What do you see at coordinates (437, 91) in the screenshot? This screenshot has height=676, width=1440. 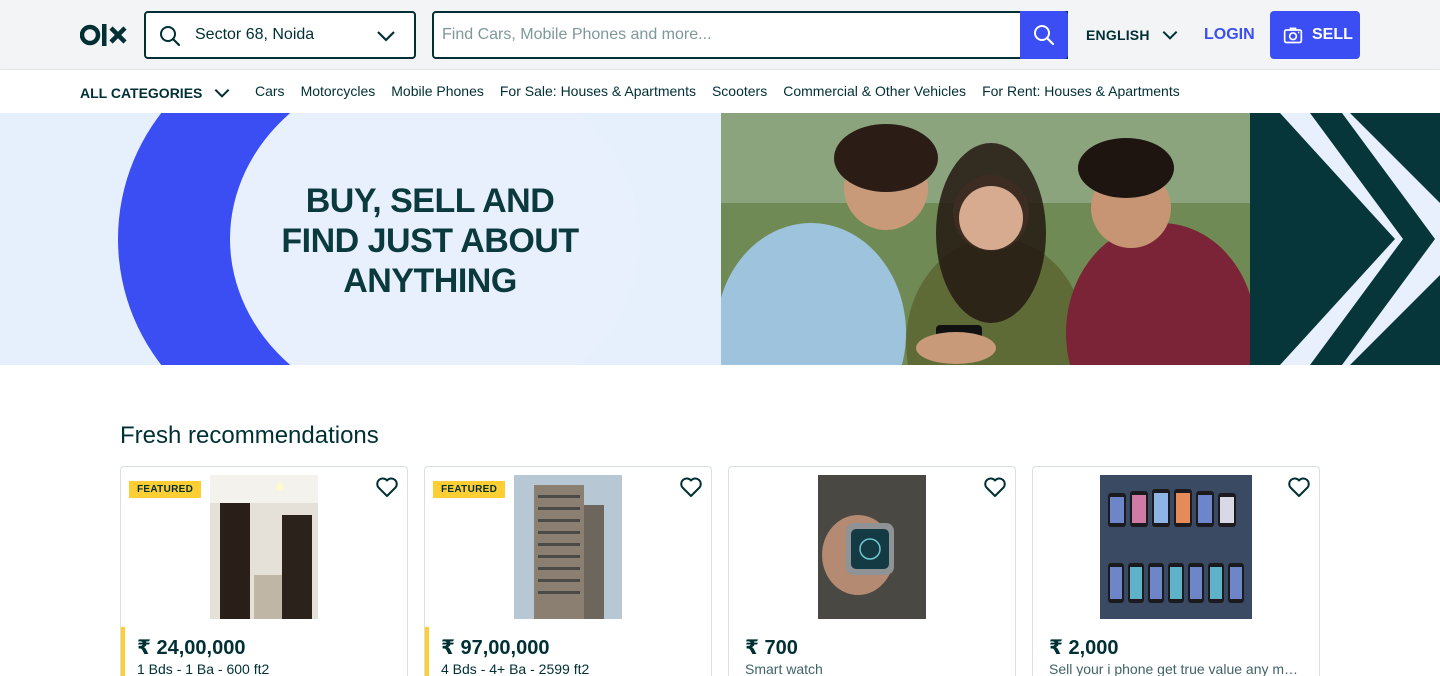 I see `category-link-mobile-phones: Mobile Phones` at bounding box center [437, 91].